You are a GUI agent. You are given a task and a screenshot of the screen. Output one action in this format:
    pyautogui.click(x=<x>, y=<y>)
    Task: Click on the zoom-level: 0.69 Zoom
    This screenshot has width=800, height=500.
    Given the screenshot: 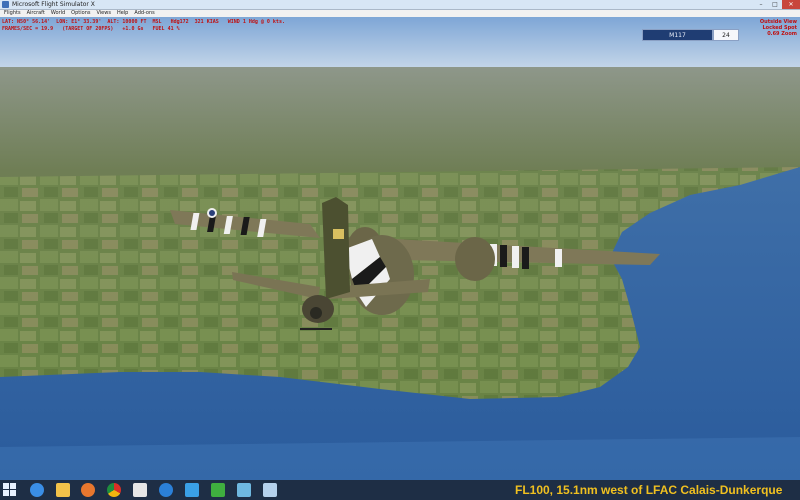 What is the action you would take?
    pyautogui.click(x=782, y=34)
    